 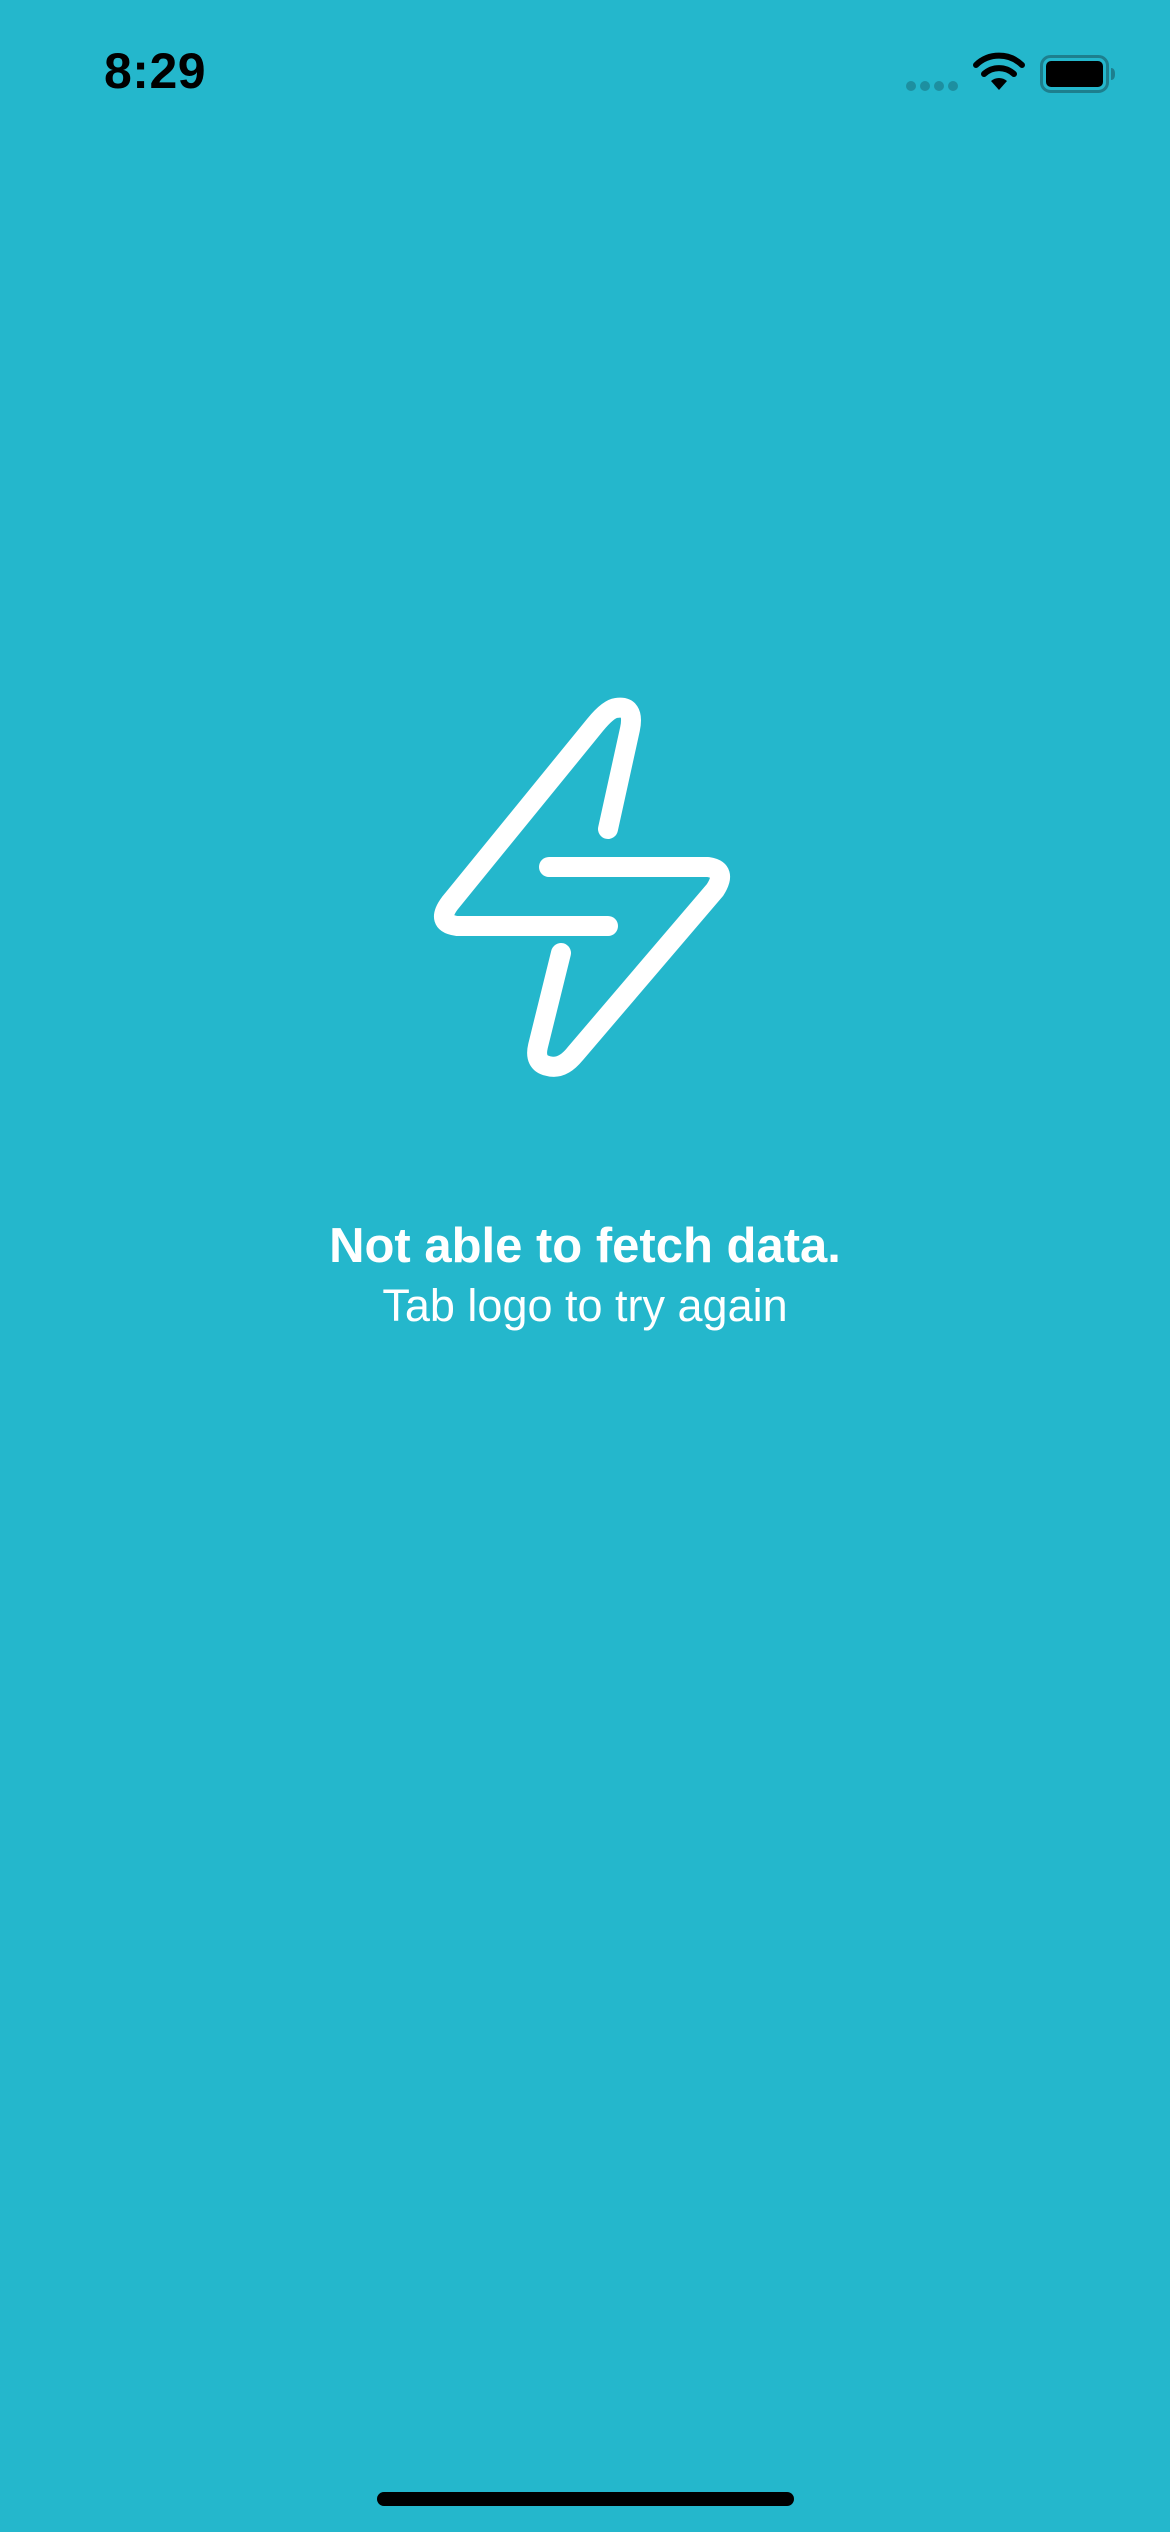 I want to click on cellular-signal-dots-icon, so click(x=932, y=86).